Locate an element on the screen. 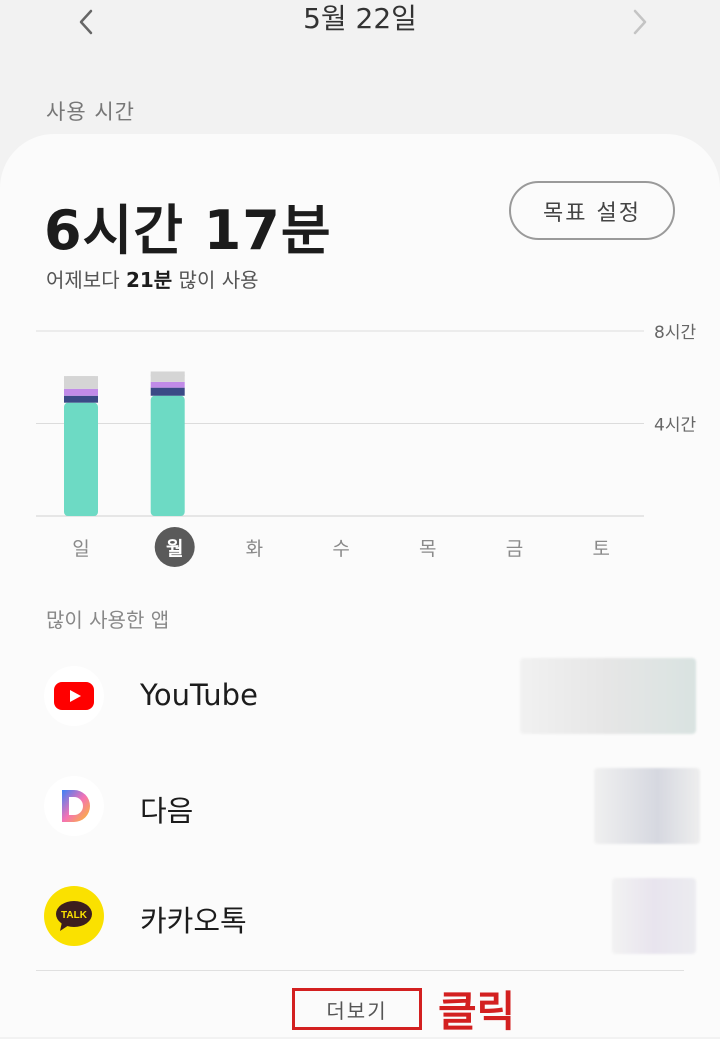  day-label: 수 is located at coordinates (340, 549).